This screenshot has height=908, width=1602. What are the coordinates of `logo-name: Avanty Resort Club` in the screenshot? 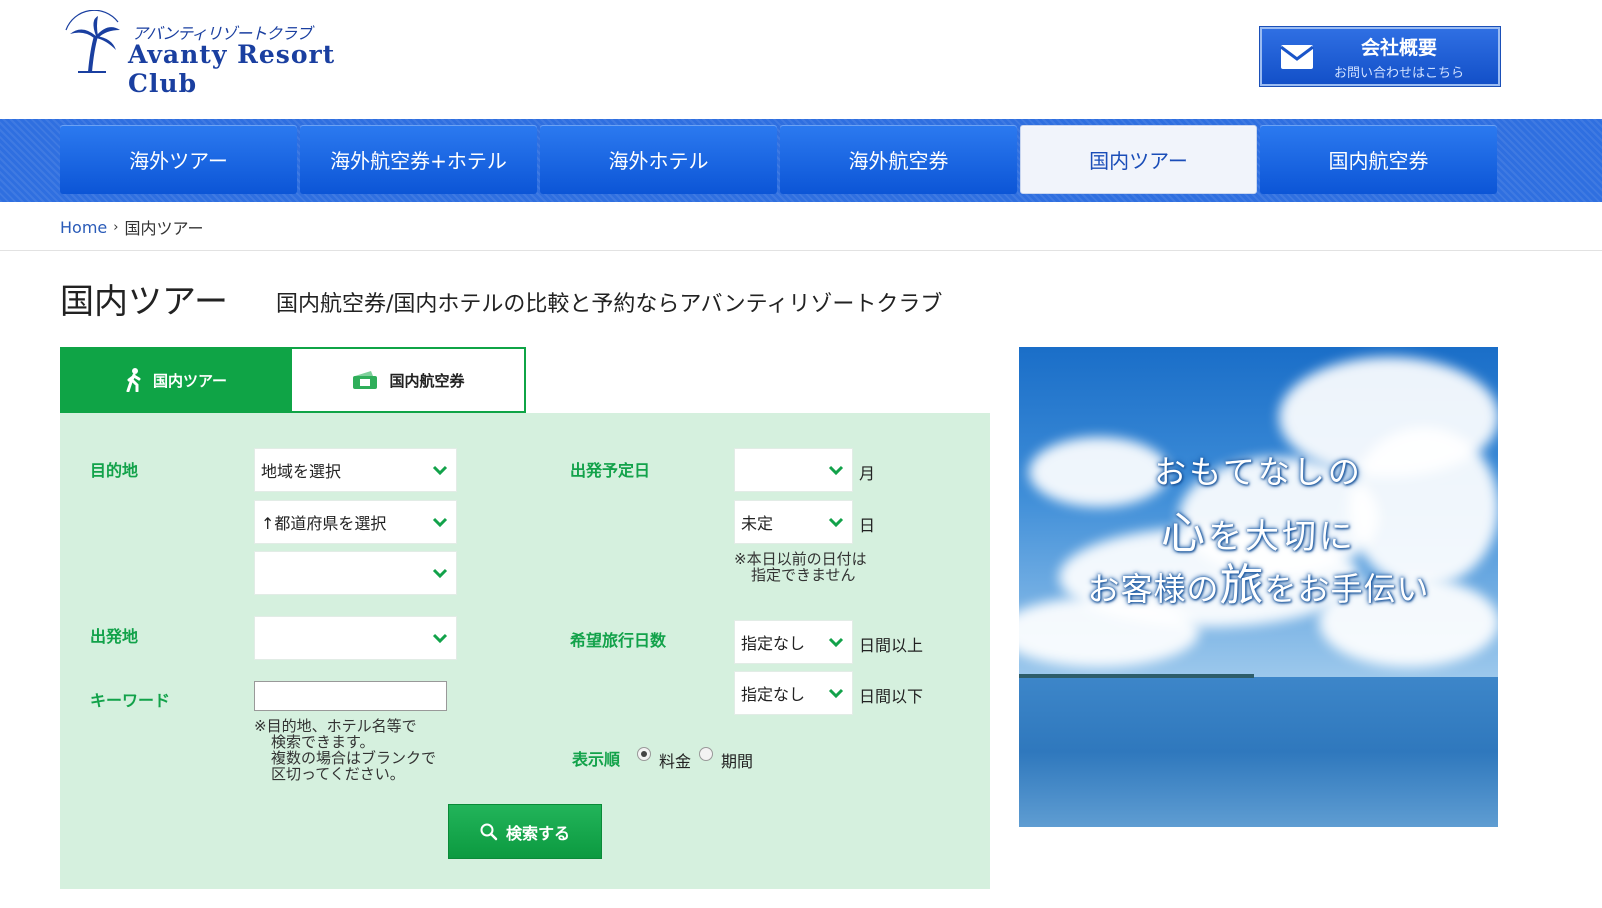 It's located at (232, 69).